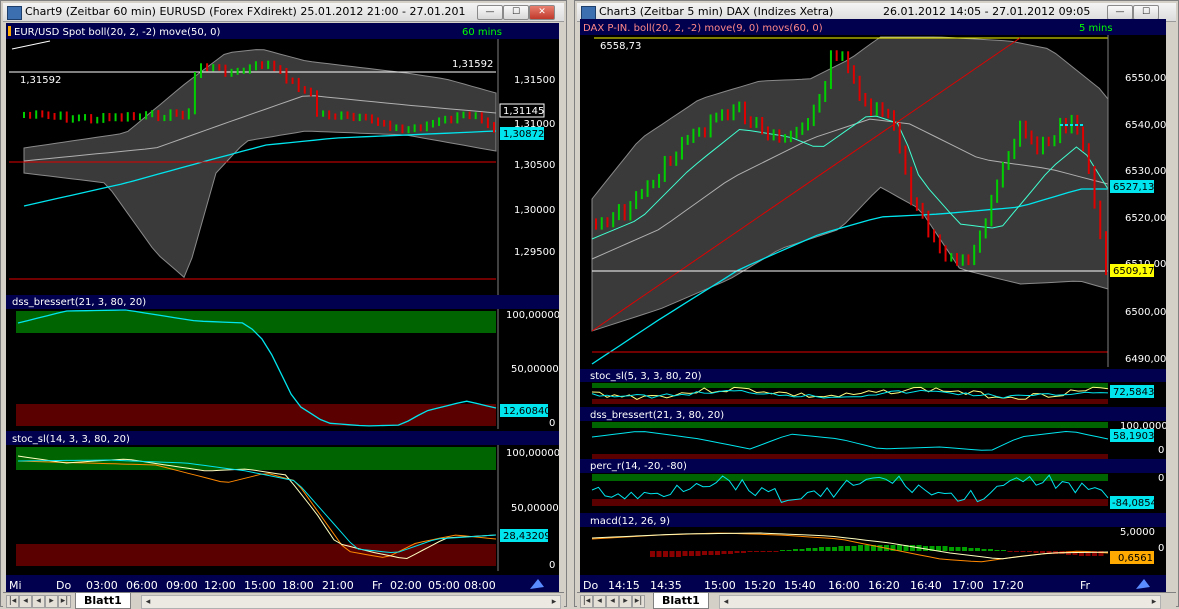 The height and width of the screenshot is (609, 1179). What do you see at coordinates (472, 64) in the screenshot?
I see `hline-price-label-right: 1,31592` at bounding box center [472, 64].